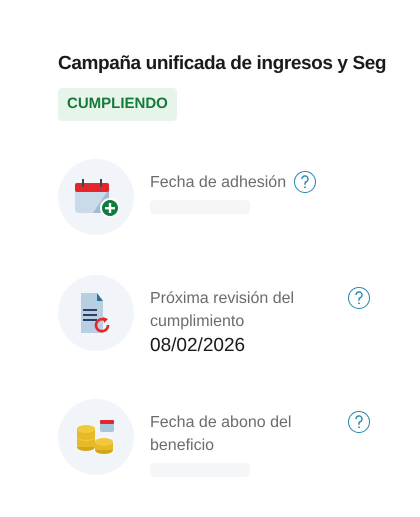  I want to click on field-value: 08/02/2026, so click(198, 346).